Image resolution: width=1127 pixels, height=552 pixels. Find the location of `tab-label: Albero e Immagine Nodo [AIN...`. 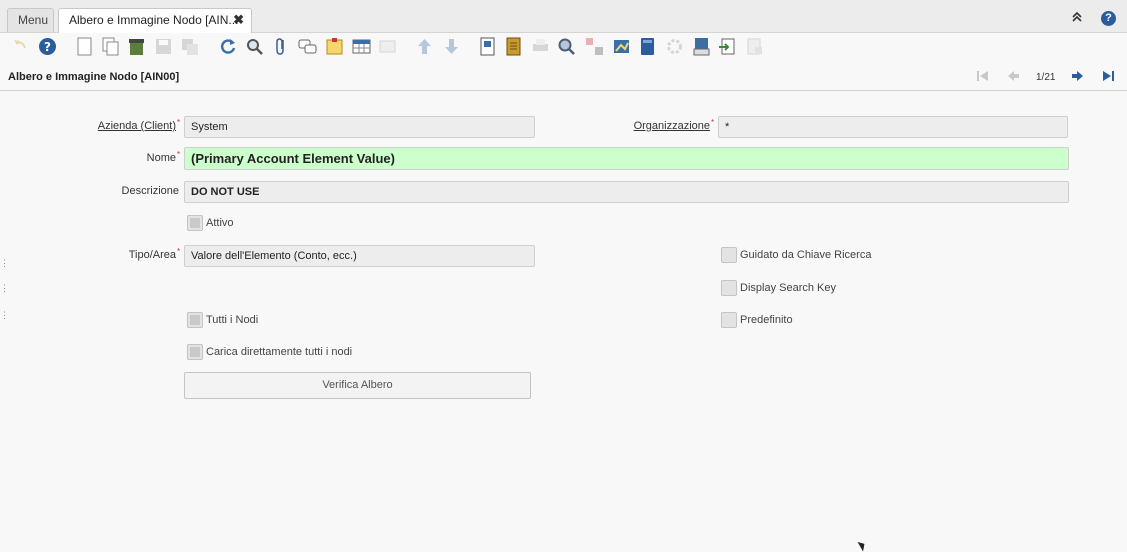

tab-label: Albero e Immagine Nodo [AIN... is located at coordinates (154, 20).